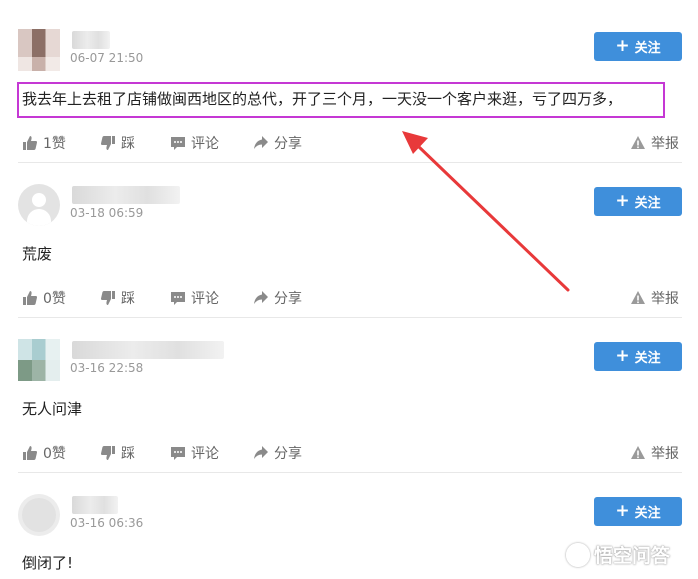  Describe the element at coordinates (632, 556) in the screenshot. I see `watermark-text: 悟空问答` at that location.